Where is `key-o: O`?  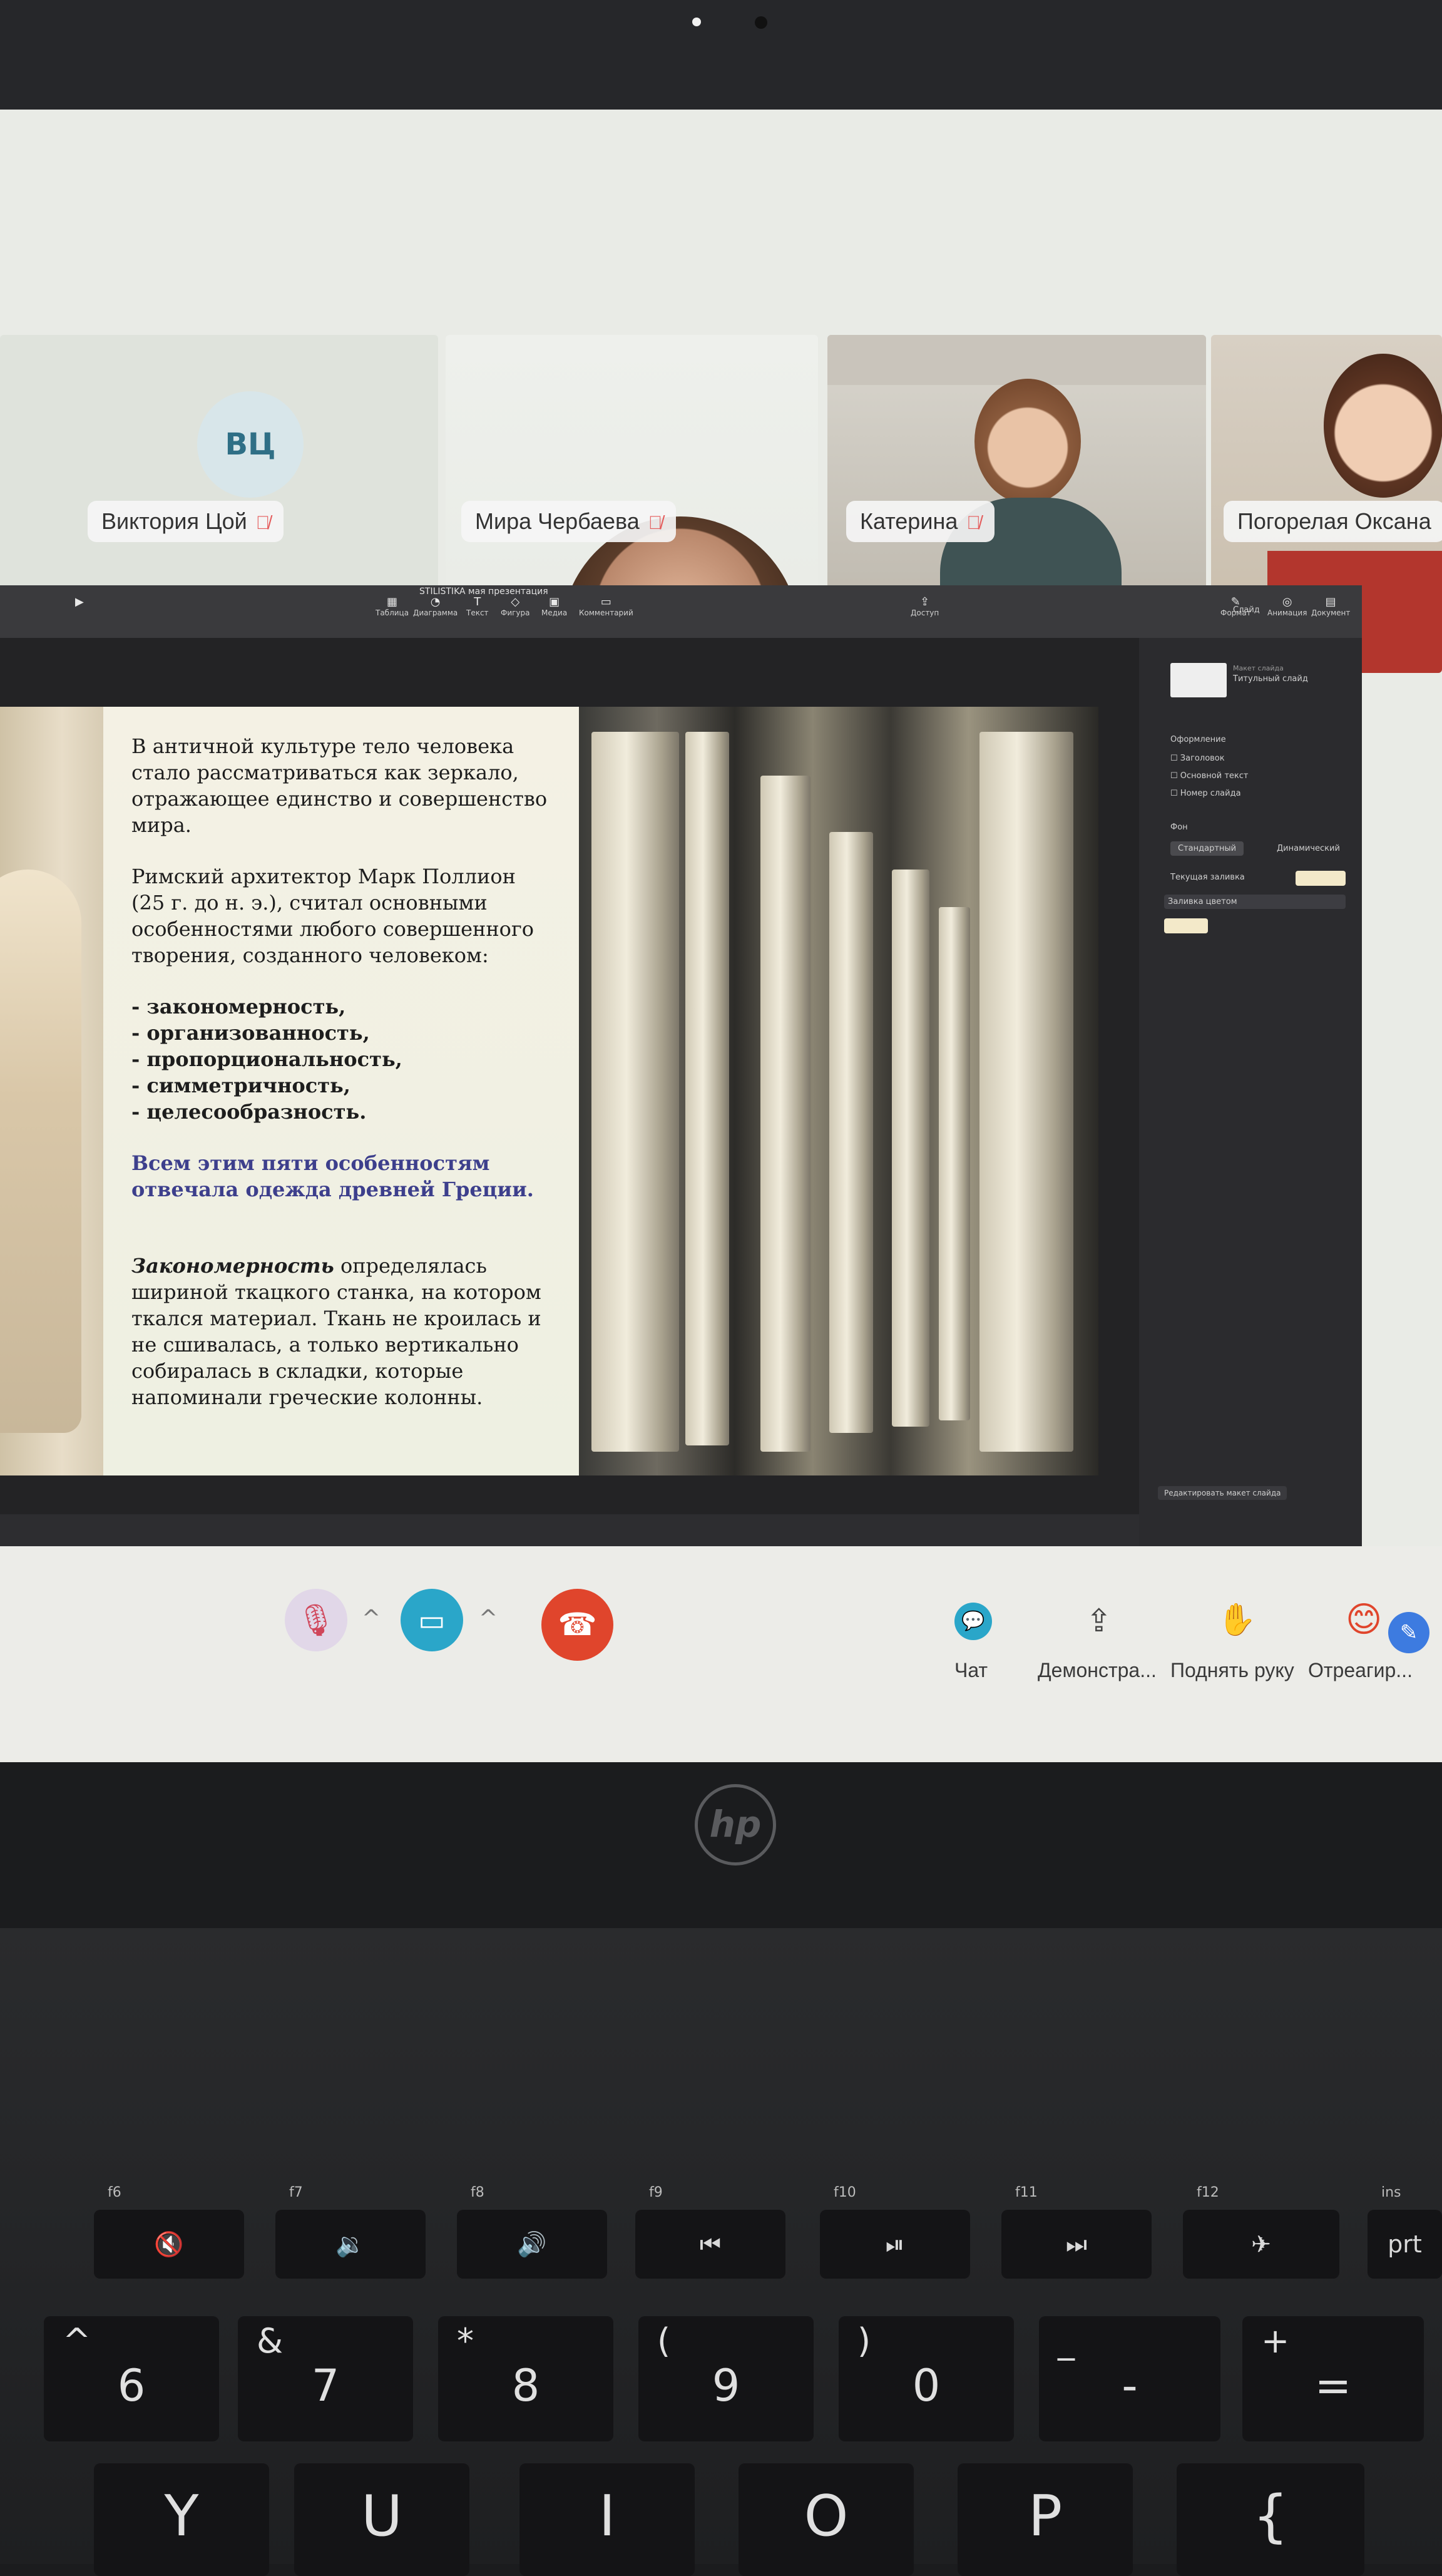
key-o: O is located at coordinates (826, 2519).